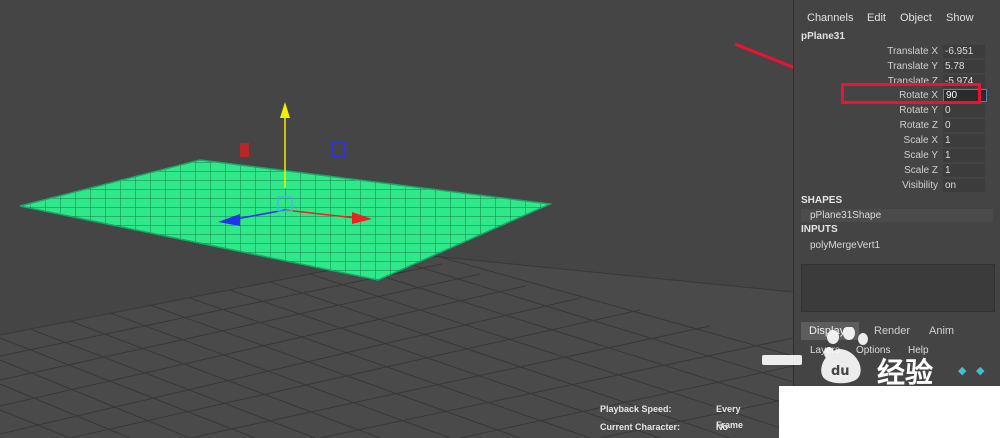  I want to click on attr-row-scale-x: Scale X 1, so click(897, 141).